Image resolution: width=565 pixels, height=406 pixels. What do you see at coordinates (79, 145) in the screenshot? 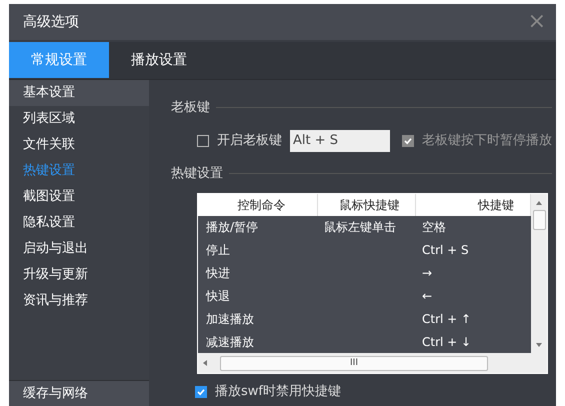
I see `sidebar-item: 文件关联` at bounding box center [79, 145].